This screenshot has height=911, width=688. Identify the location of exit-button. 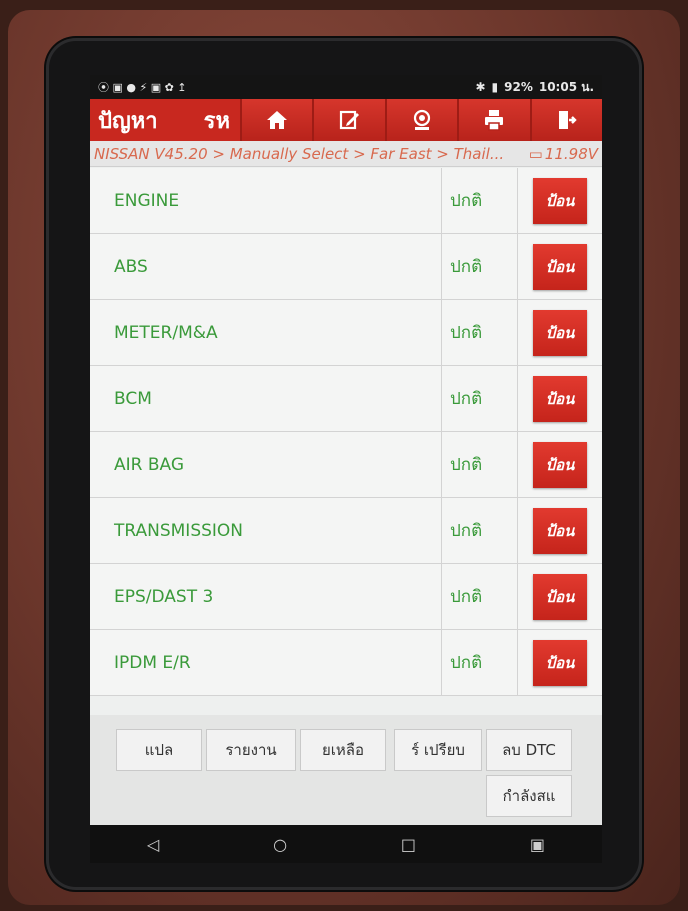
(565, 120).